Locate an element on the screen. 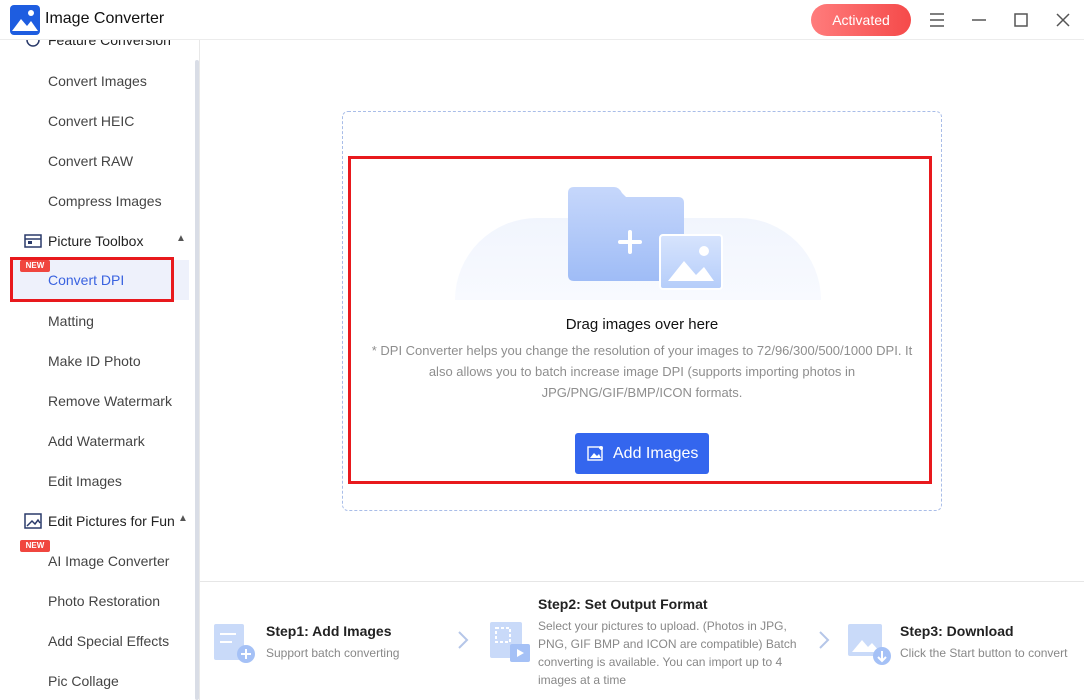 The width and height of the screenshot is (1084, 700). section-feature-conversion: Feature Conversion ▲ is located at coordinates (105, 45).